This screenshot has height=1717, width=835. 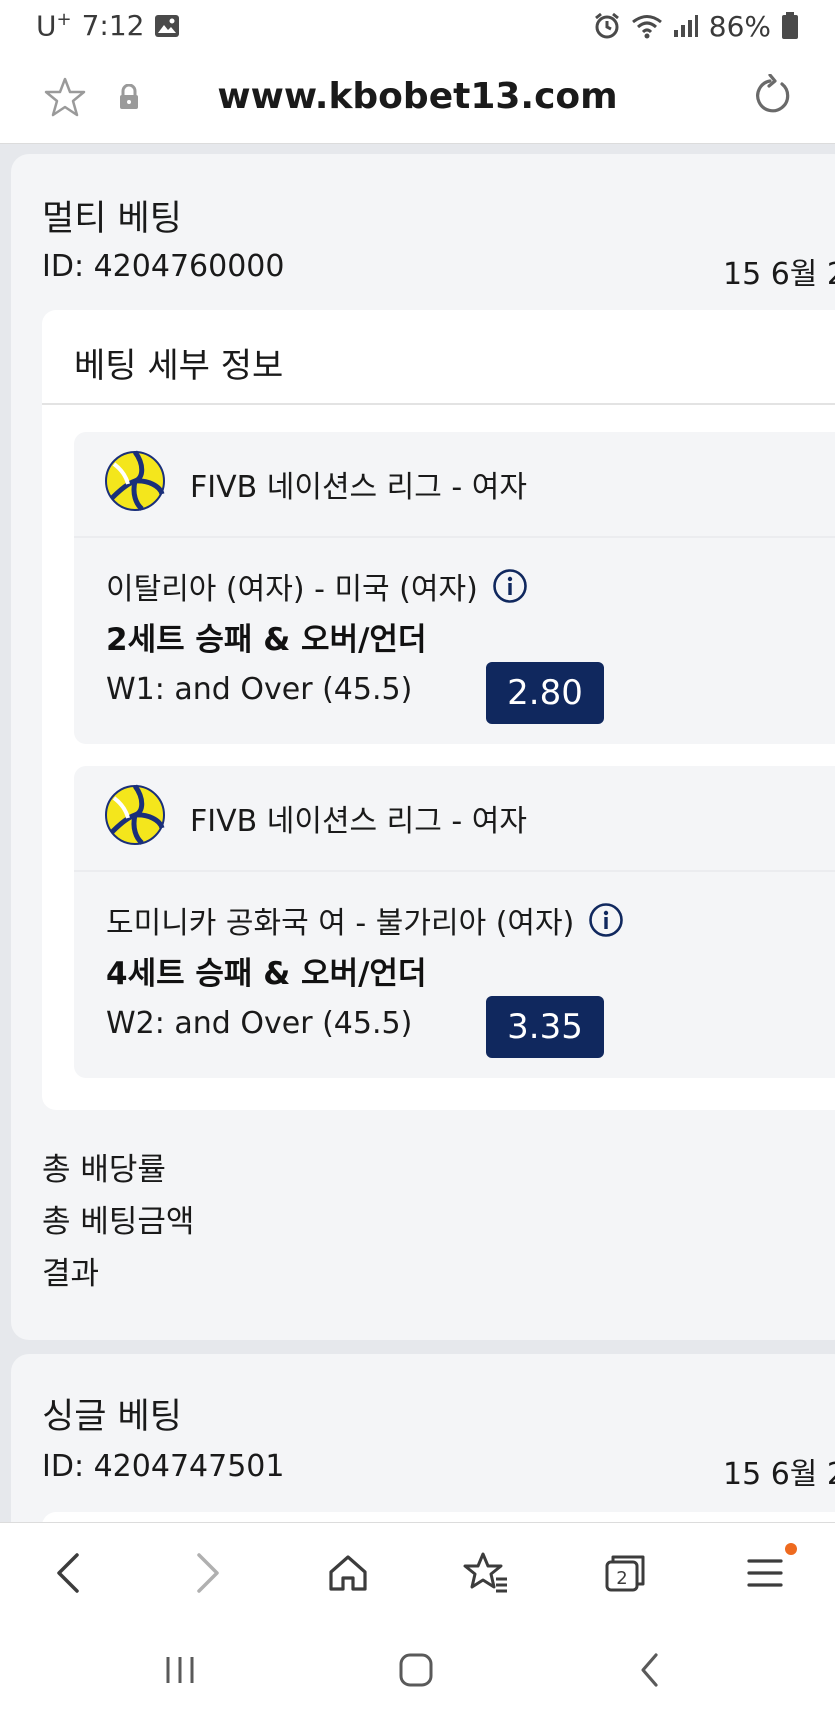 I want to click on match-name: 도미니카 공화국 여 - 불가리아 (여자), so click(x=340, y=923).